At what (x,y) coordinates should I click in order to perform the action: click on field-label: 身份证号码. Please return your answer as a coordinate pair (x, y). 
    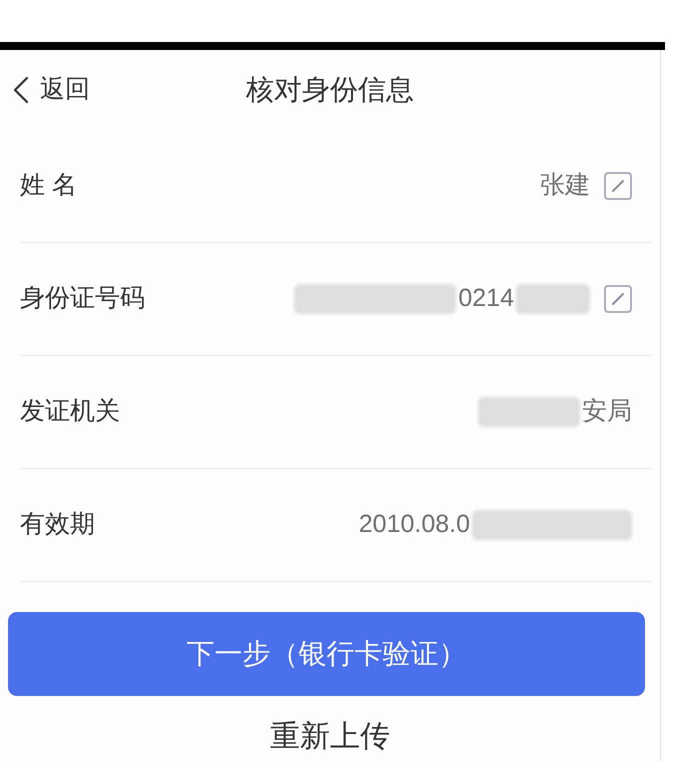
    Looking at the image, I should click on (82, 298).